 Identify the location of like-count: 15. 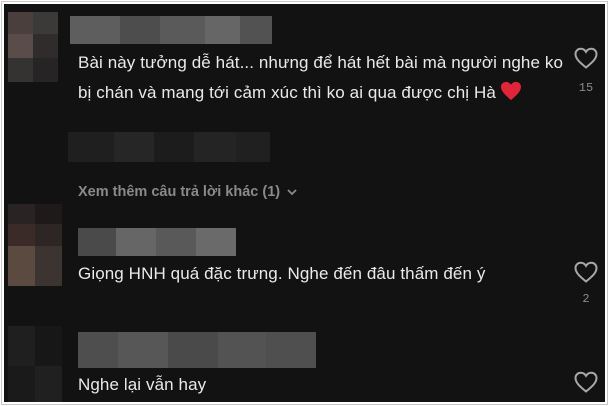
(586, 88).